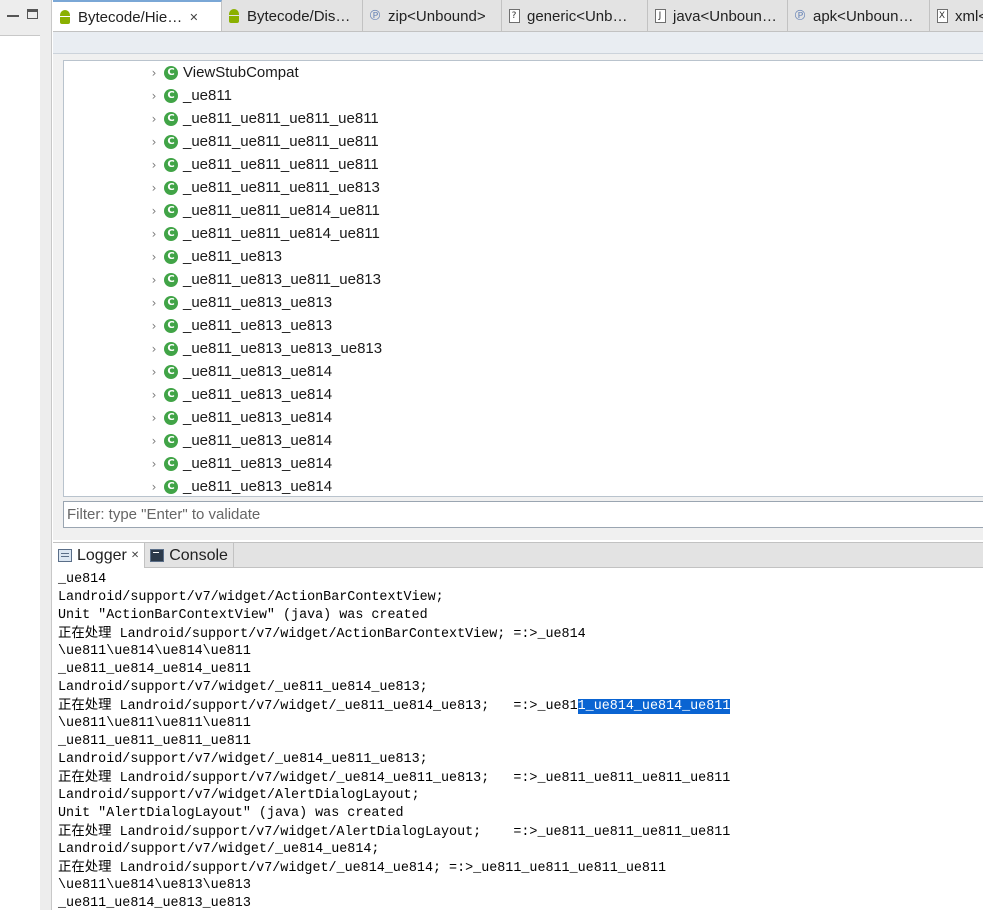 This screenshot has height=910, width=983. Describe the element at coordinates (518, 555) in the screenshot. I see `log-tab-bar: Logger ✕ Console` at that location.